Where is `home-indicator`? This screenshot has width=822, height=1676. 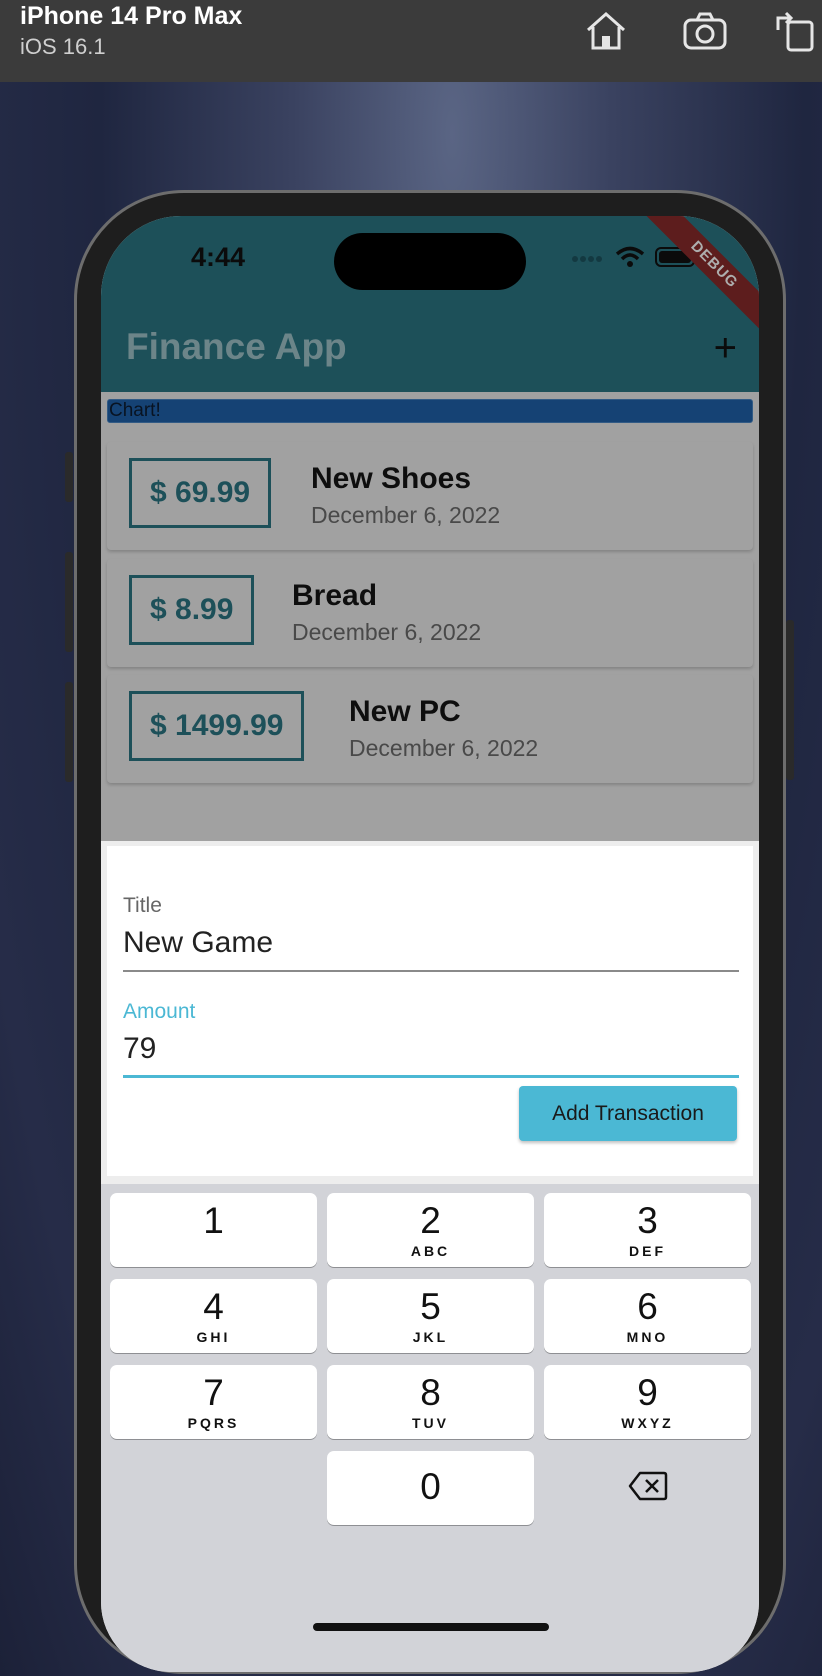
home-indicator is located at coordinates (431, 1627).